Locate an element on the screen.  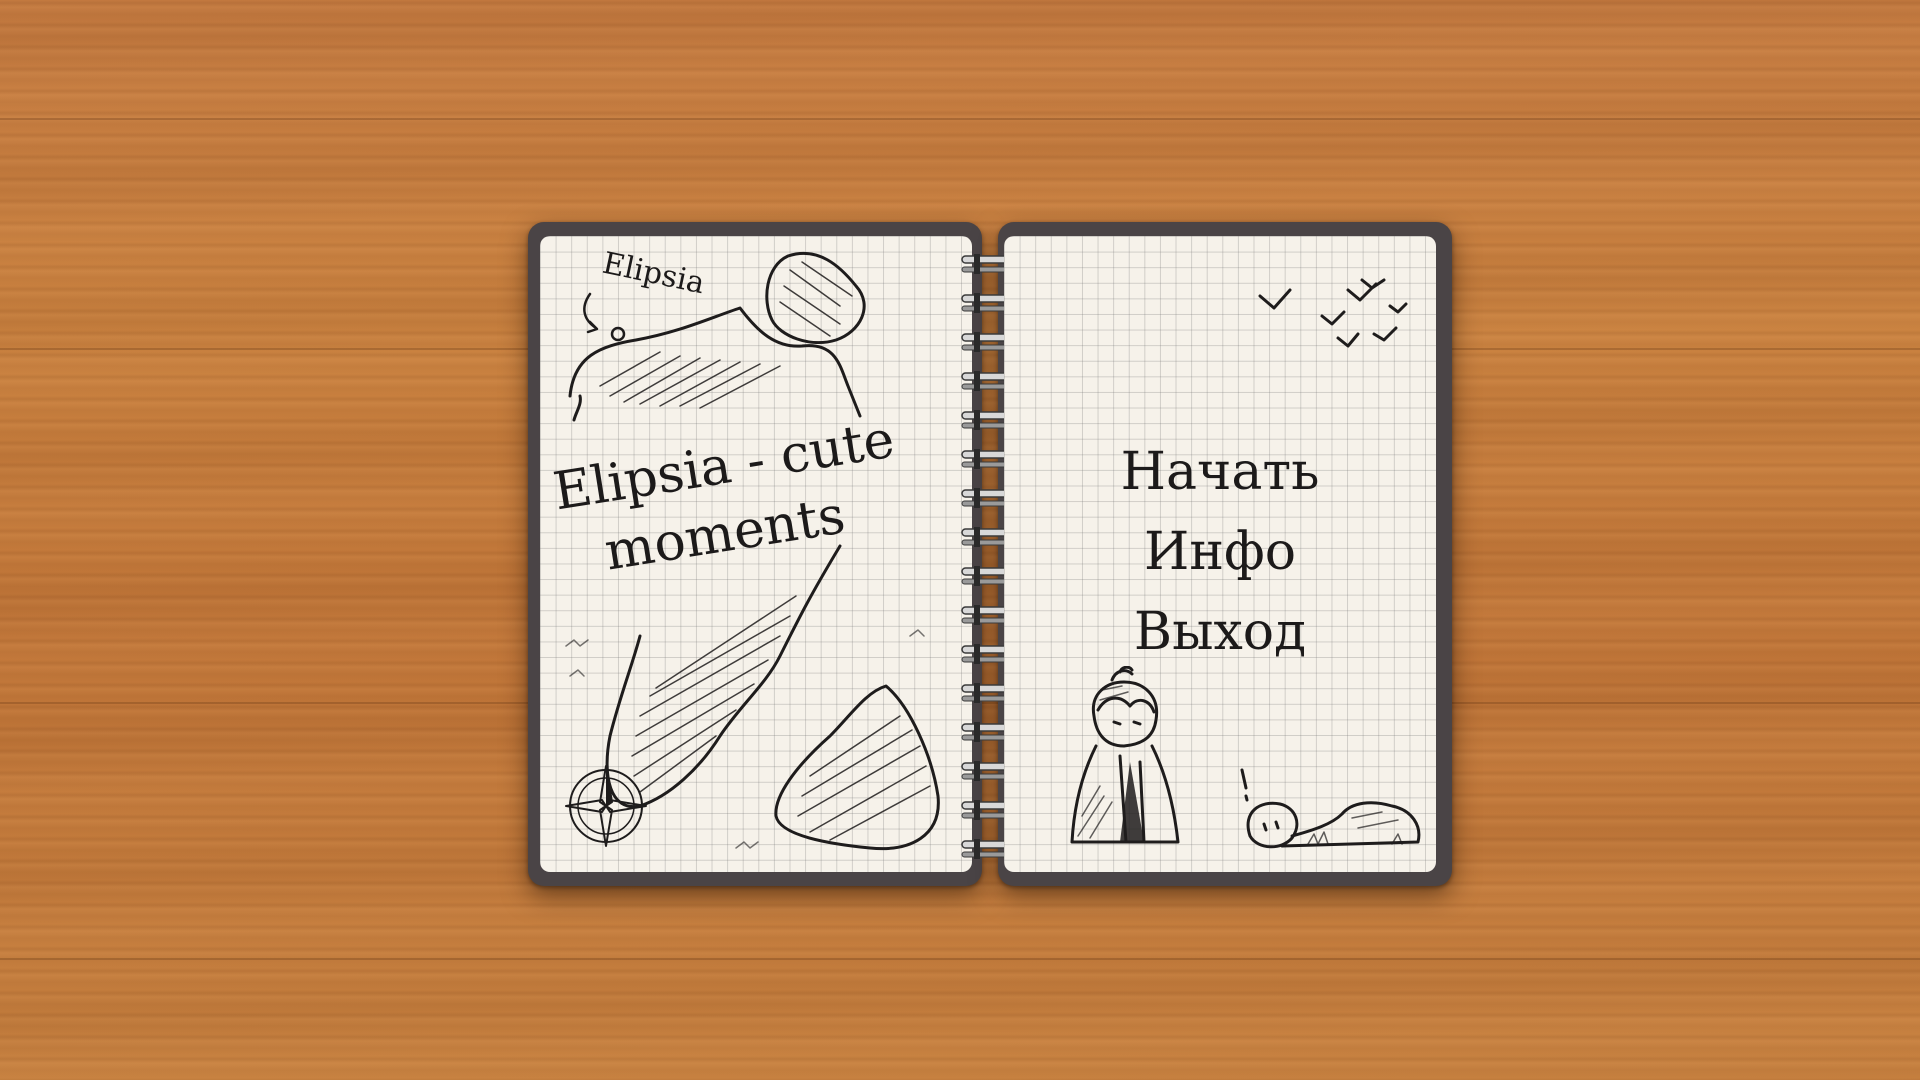
menu-page: Начать Инфо Выход is located at coordinates (1220, 554).